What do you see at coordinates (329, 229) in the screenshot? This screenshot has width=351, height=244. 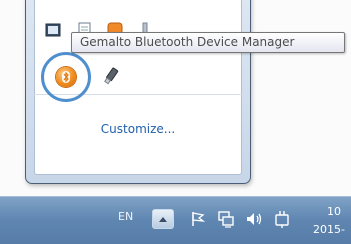 I see `clock-date: 2015-` at bounding box center [329, 229].